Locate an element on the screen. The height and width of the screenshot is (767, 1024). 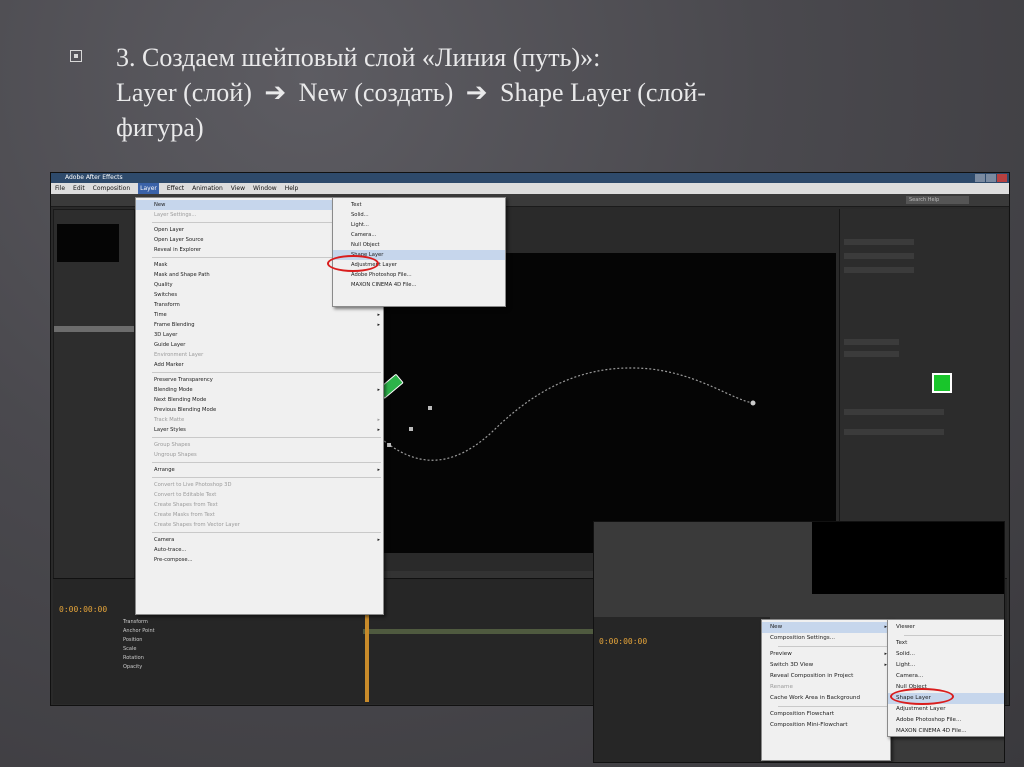
minimize-icon is located at coordinates (980, 178).